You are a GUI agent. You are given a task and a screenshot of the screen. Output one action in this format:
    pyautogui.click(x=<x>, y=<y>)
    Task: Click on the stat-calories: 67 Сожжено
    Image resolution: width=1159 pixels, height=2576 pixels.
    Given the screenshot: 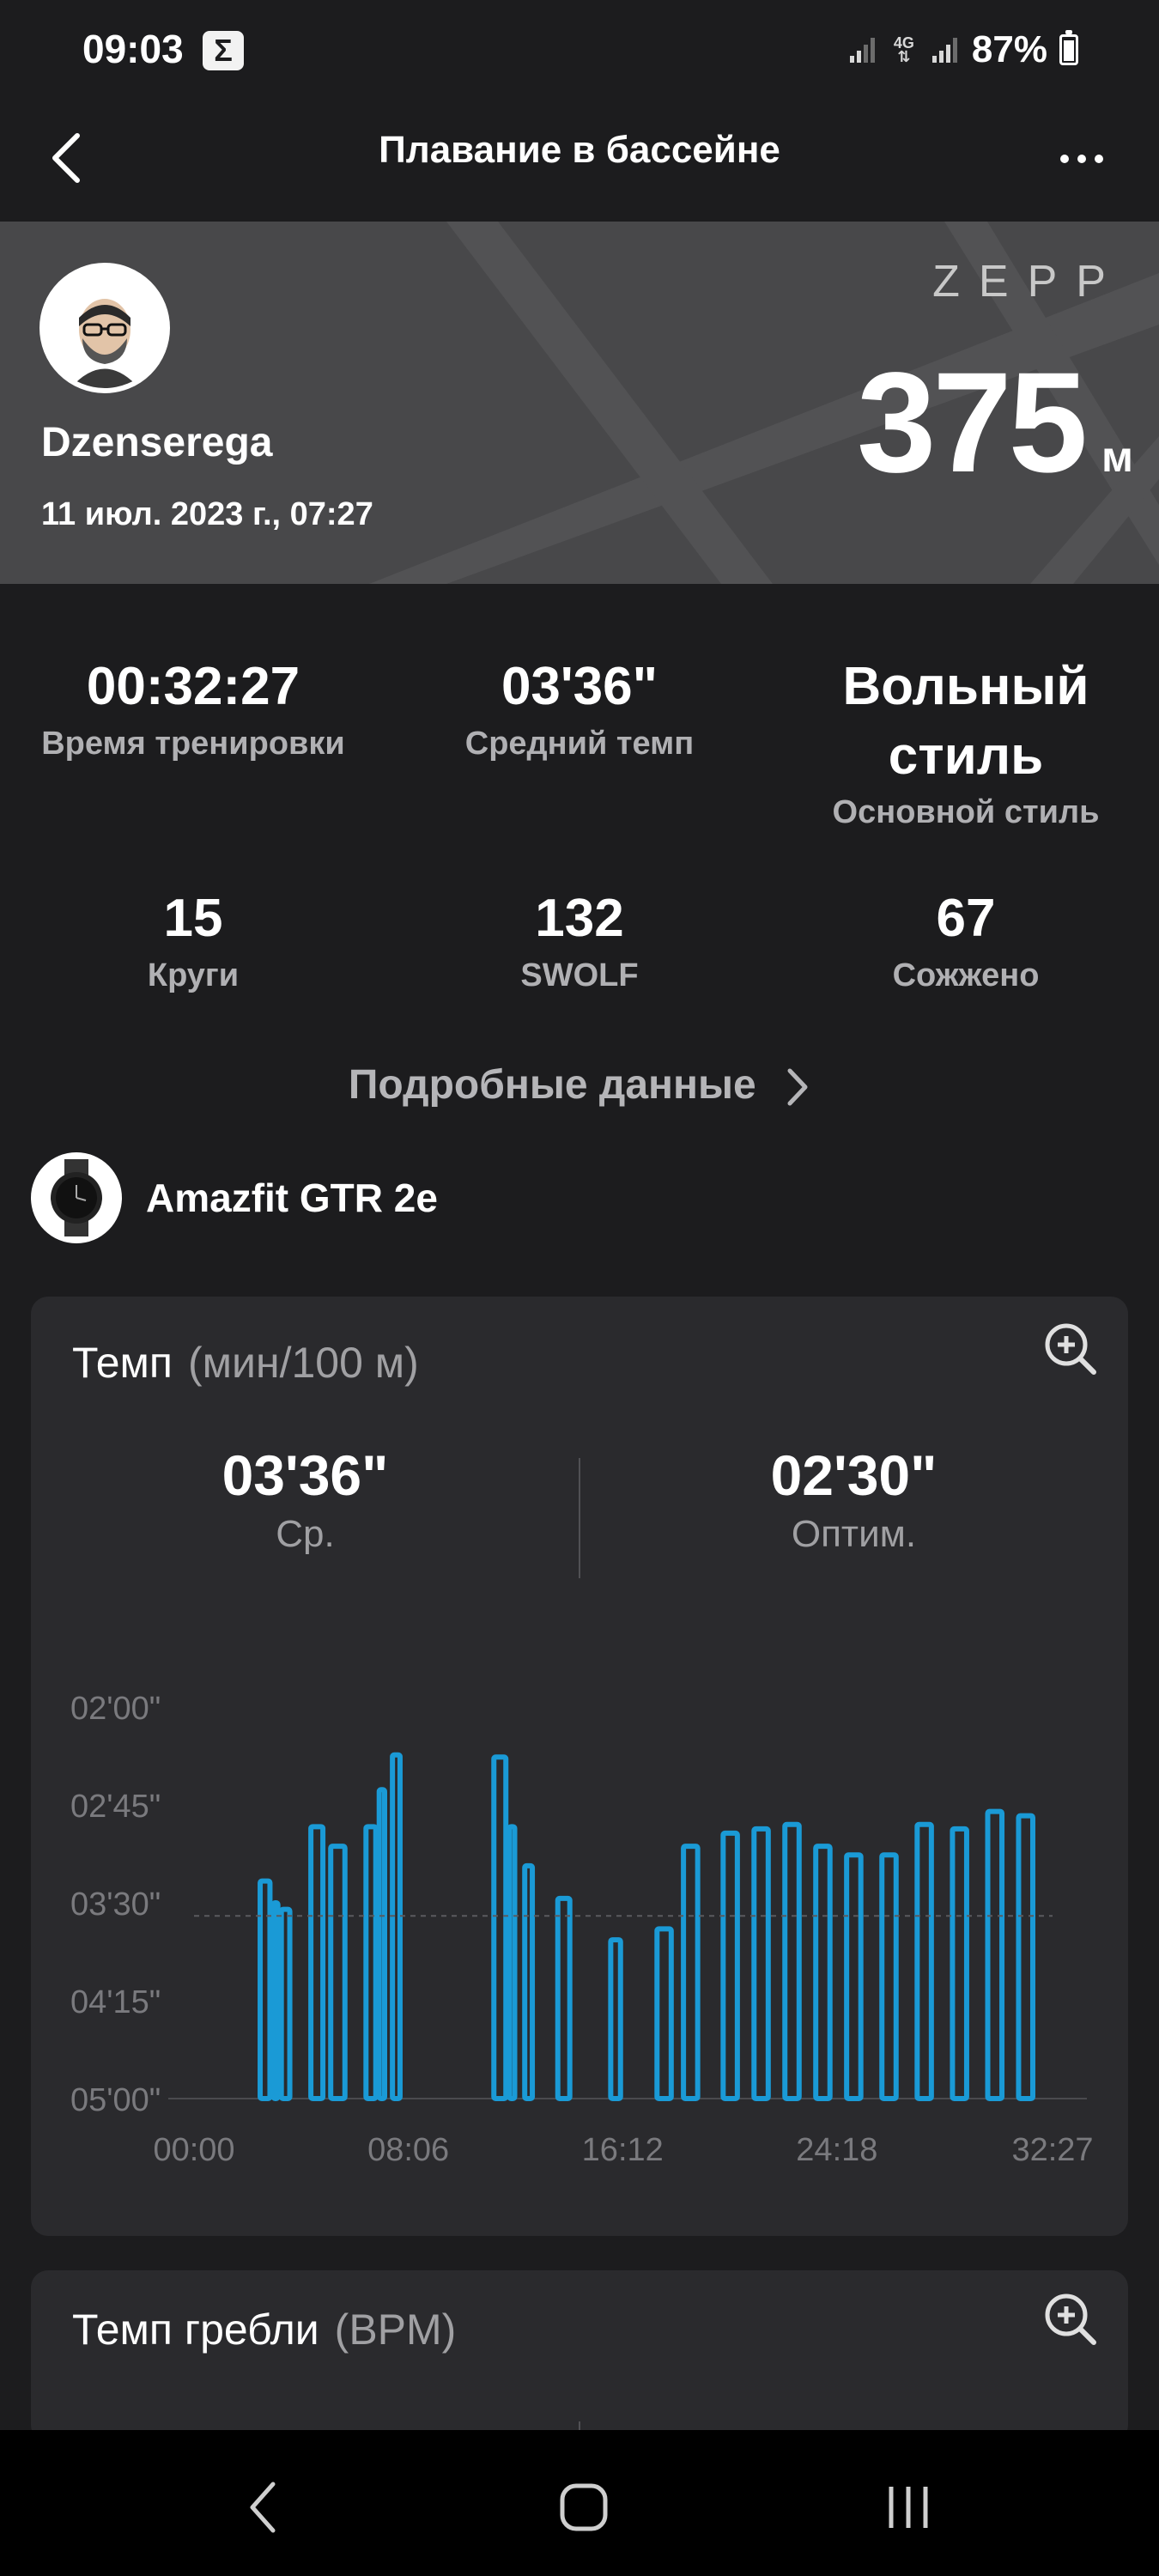 What is the action you would take?
    pyautogui.click(x=966, y=939)
    